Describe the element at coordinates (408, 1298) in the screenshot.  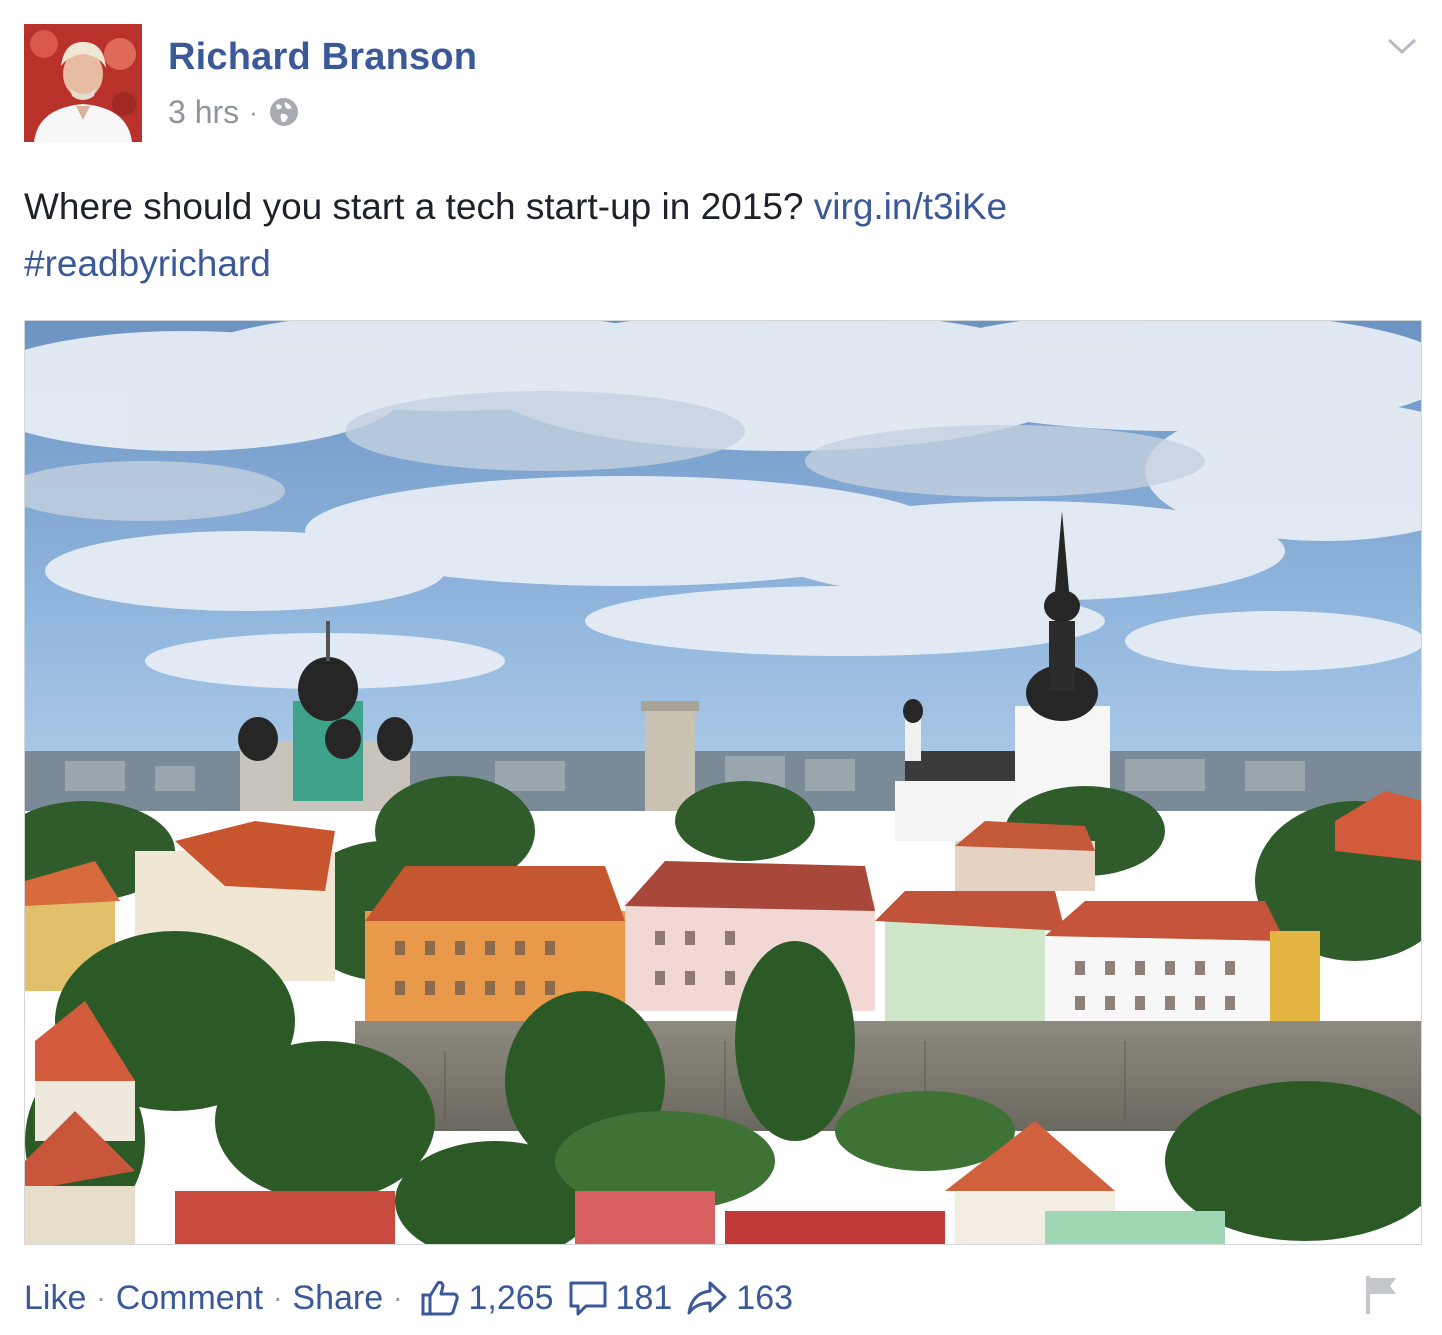
I see `post-action-bar: Like · Comment · Share · 1,265 181 163` at that location.